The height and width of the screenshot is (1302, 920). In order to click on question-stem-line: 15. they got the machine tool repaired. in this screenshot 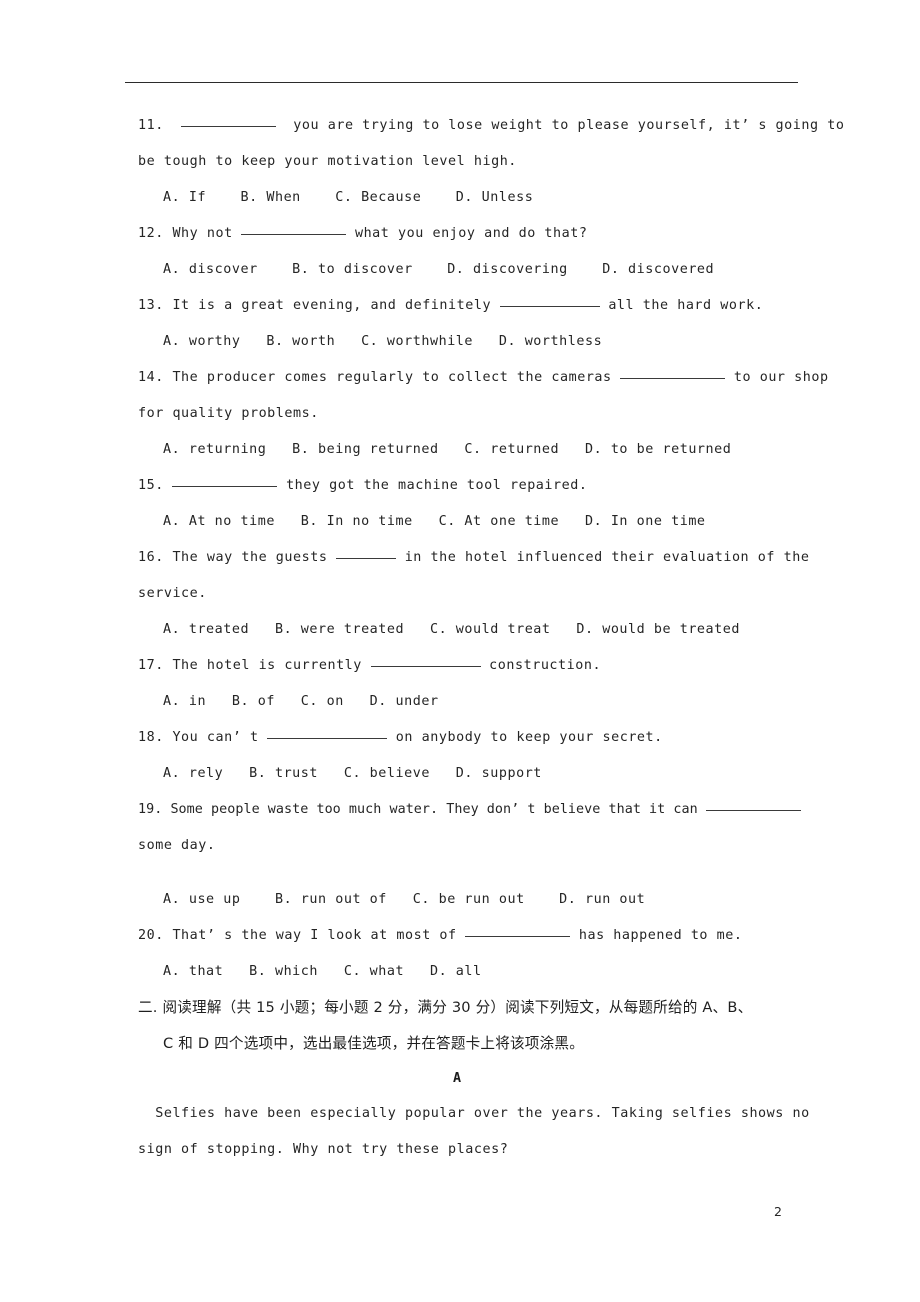, I will do `click(462, 486)`.